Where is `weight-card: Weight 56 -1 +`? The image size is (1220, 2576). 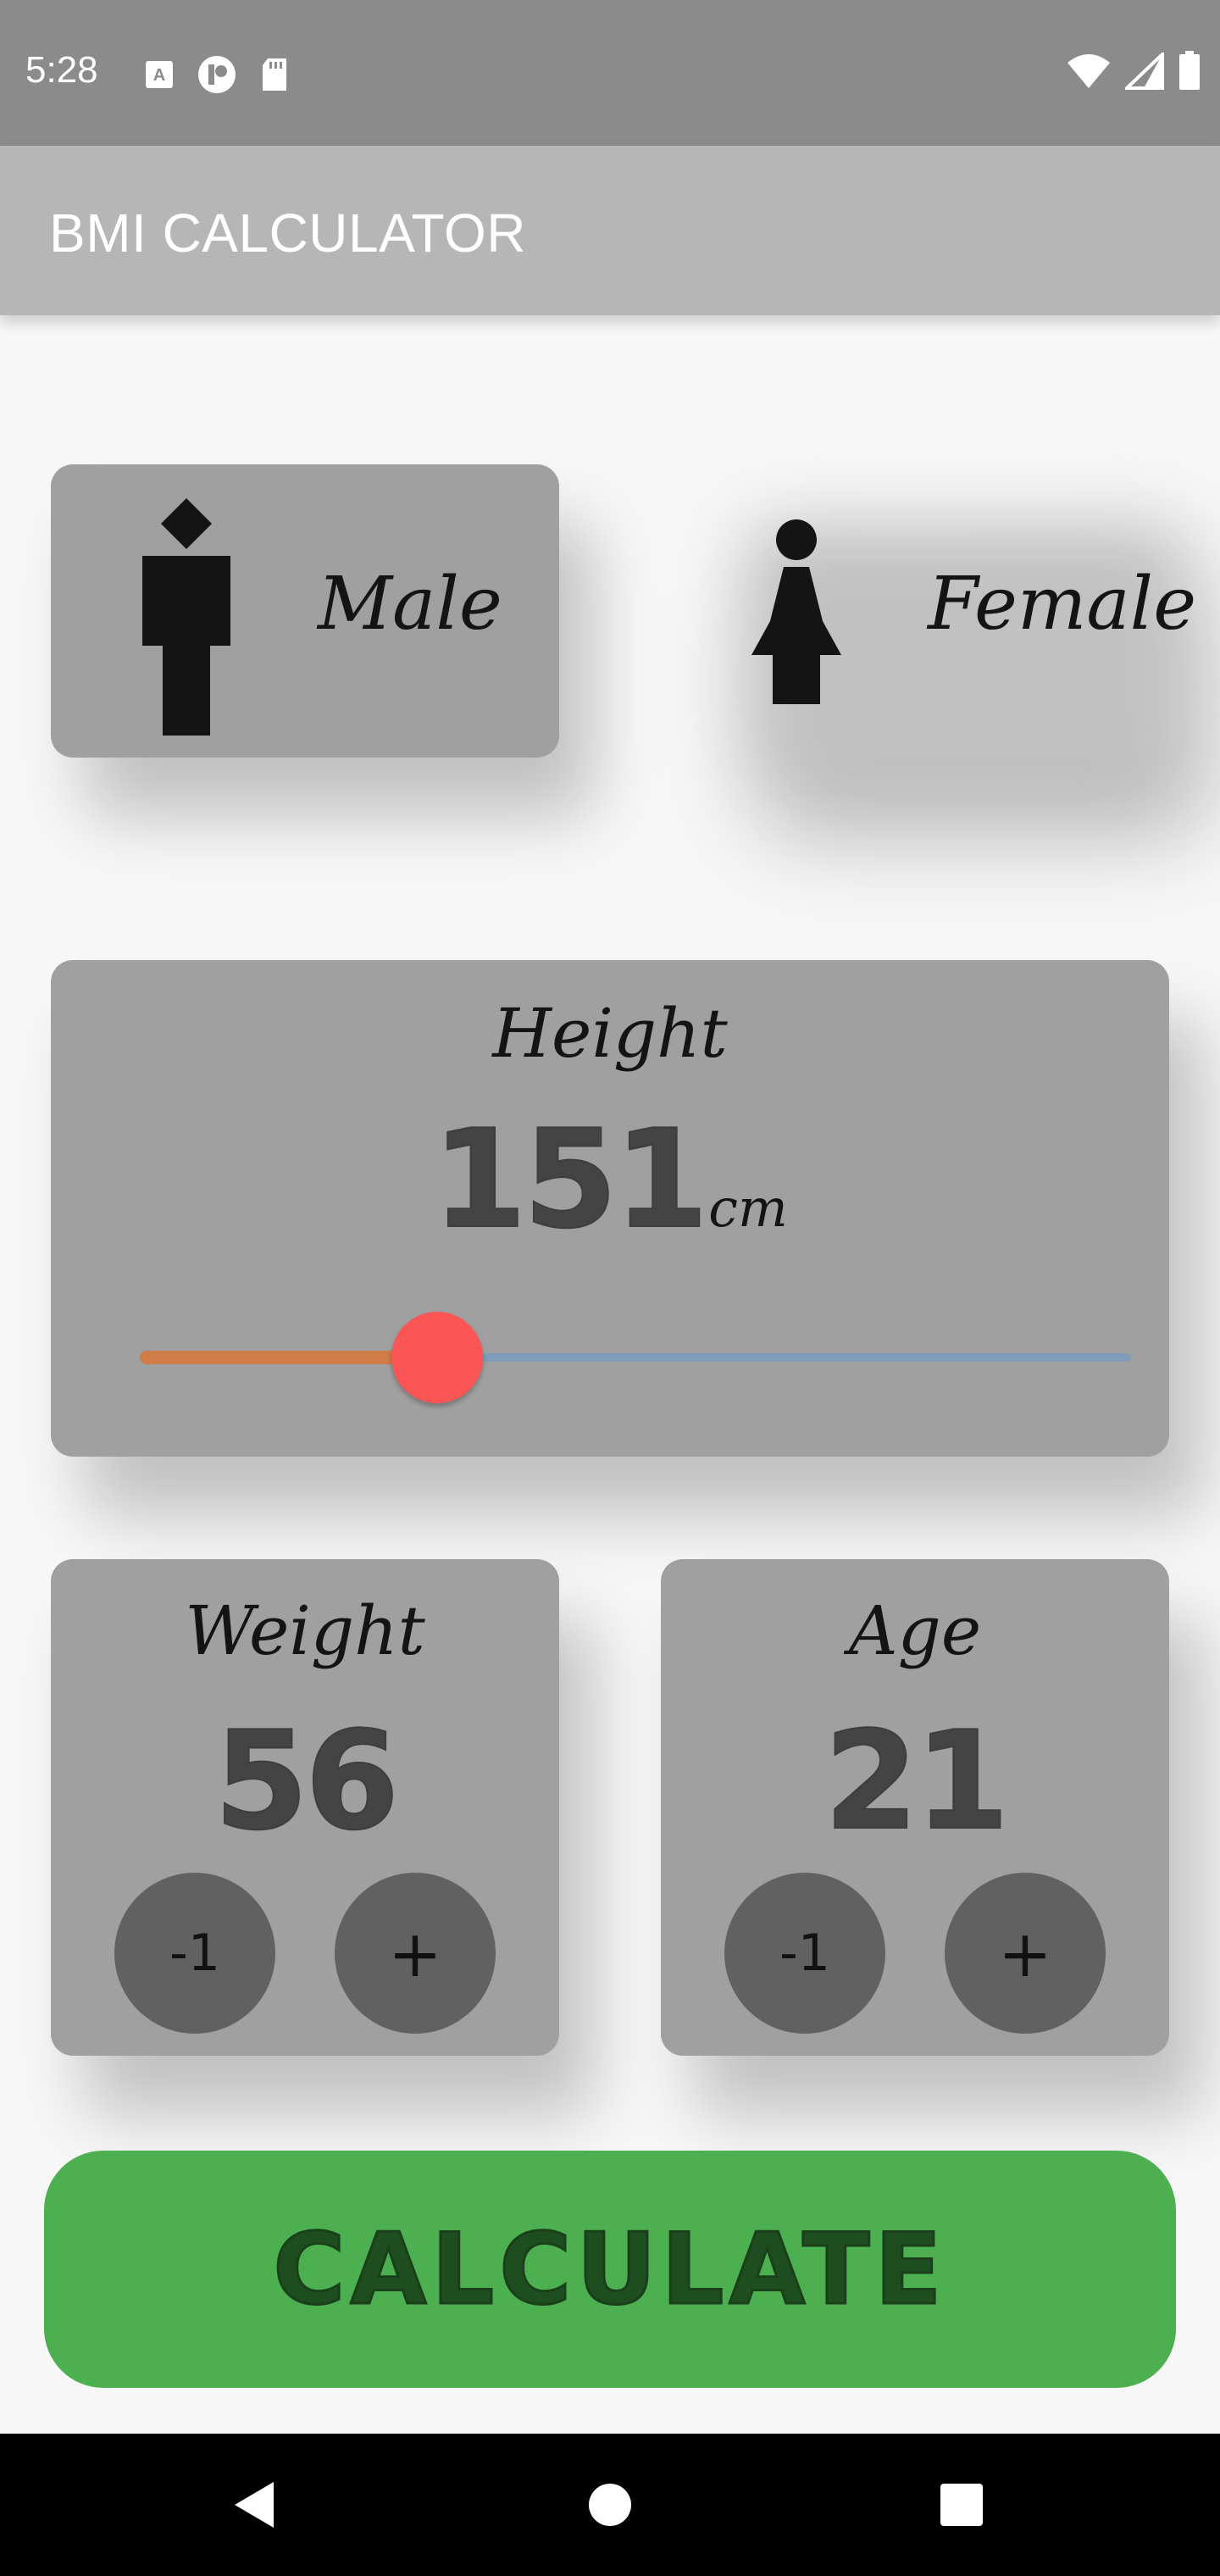 weight-card: Weight 56 -1 + is located at coordinates (305, 1807).